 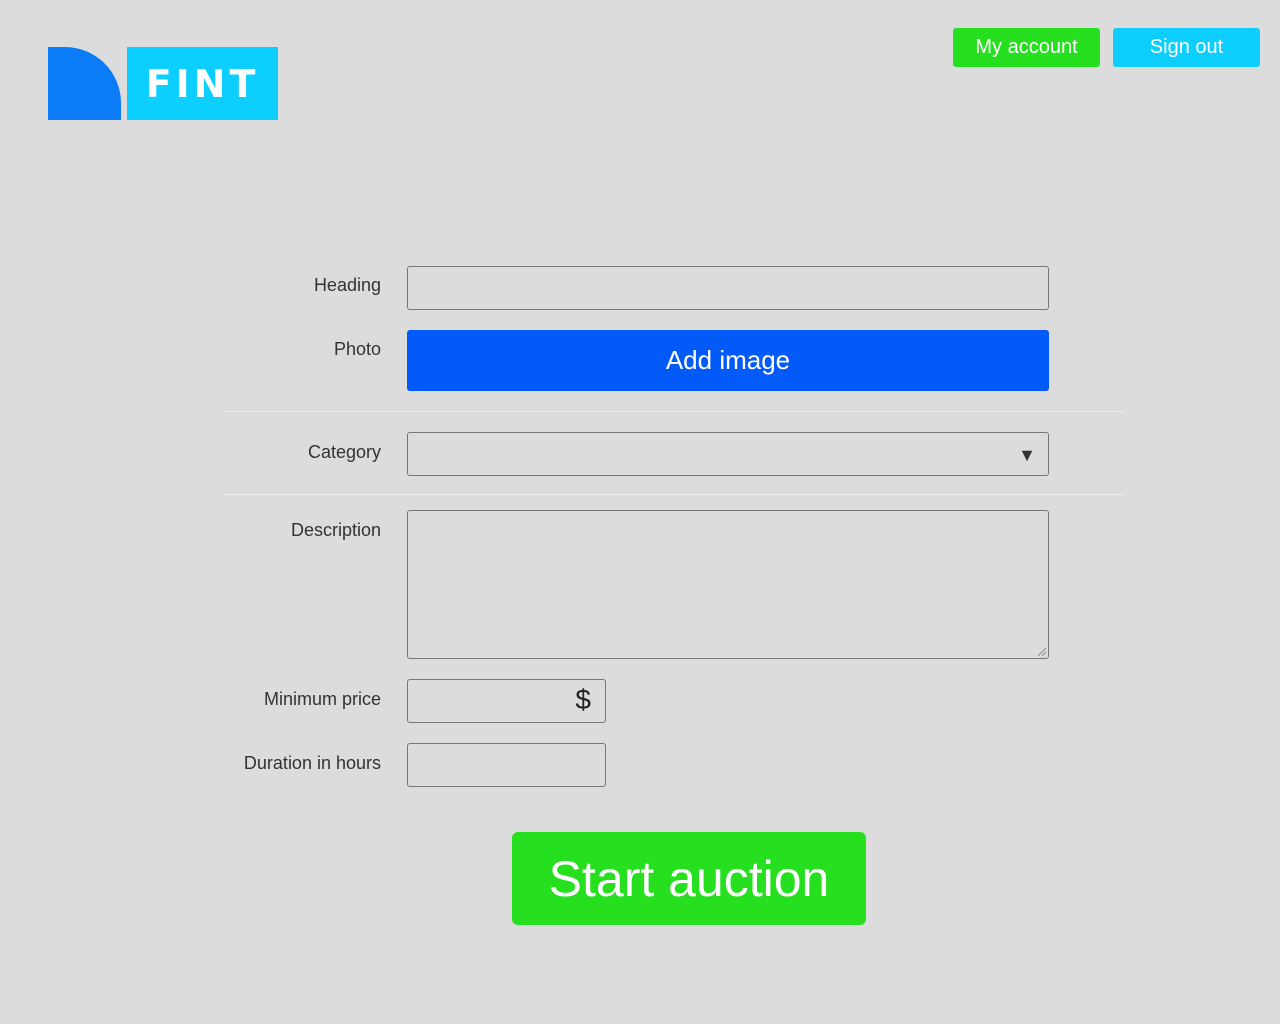 I want to click on photo-label: Photo, so click(x=357, y=349).